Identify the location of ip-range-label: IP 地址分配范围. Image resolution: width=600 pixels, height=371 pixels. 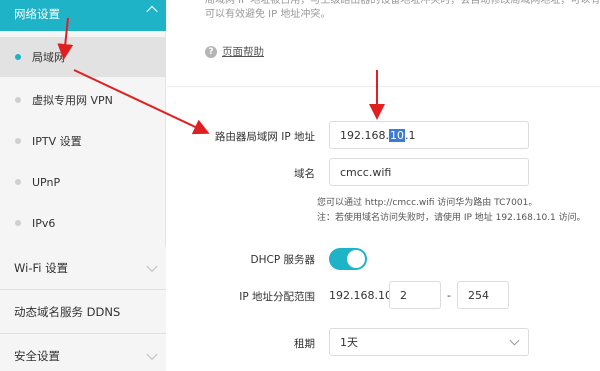
(277, 297).